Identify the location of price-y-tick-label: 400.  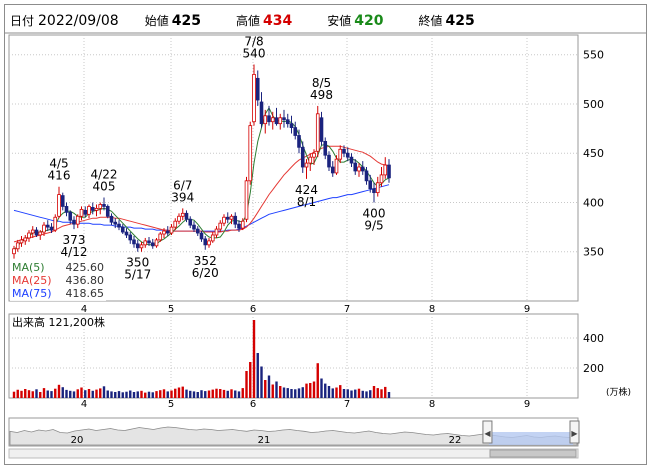
(593, 202).